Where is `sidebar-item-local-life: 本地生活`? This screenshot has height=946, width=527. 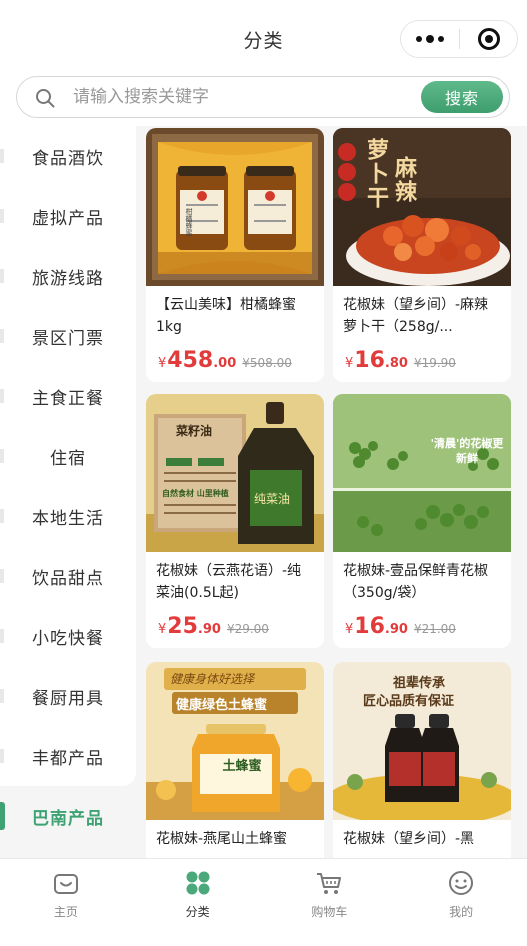 sidebar-item-local-life: 本地生活 is located at coordinates (68, 516).